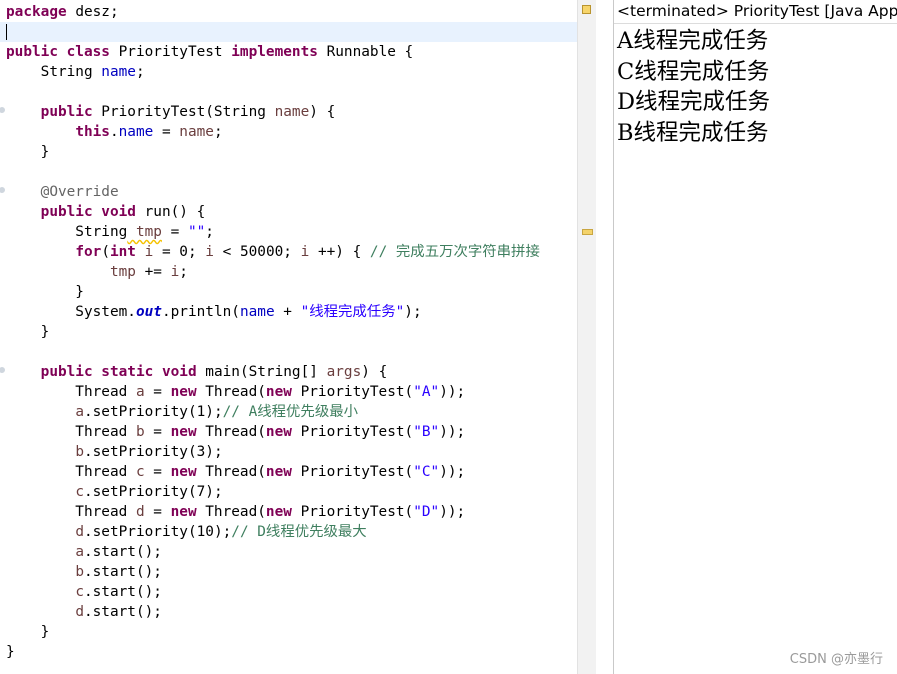 This screenshot has height=674, width=897. Describe the element at coordinates (283, 312) in the screenshot. I see `code-token: +` at that location.